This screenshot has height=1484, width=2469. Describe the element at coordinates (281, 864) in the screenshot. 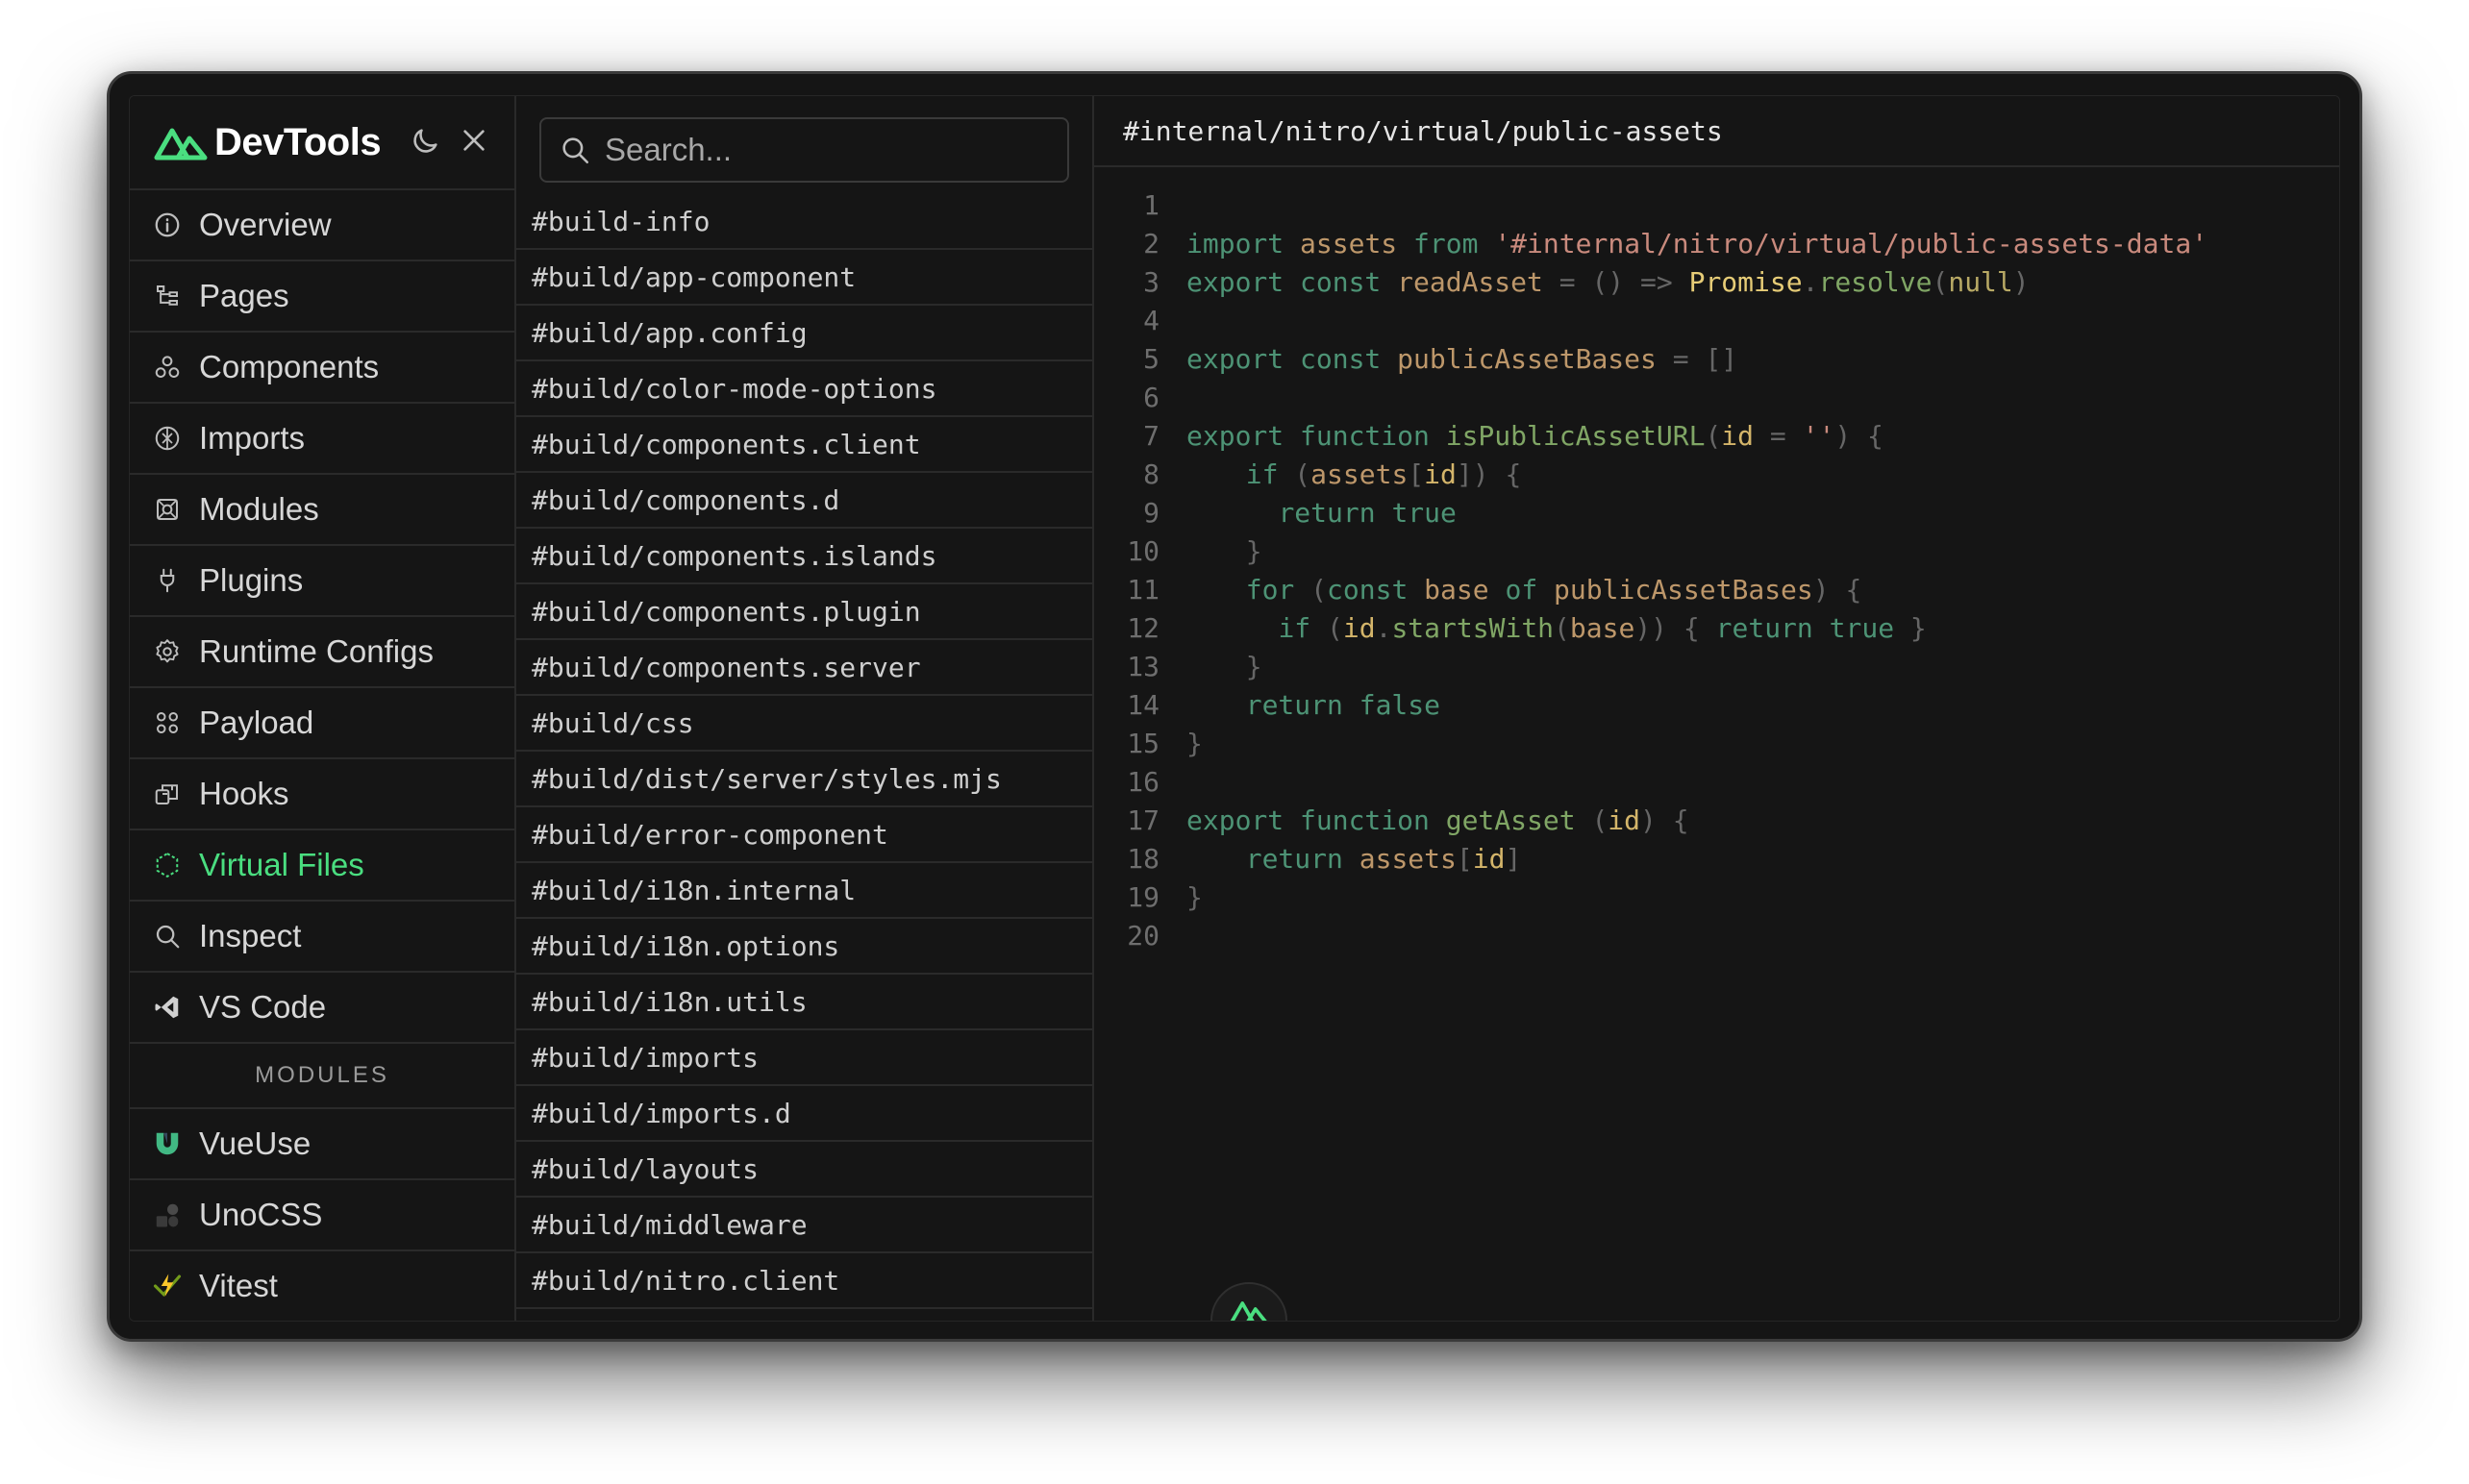

I see `sidebar-item-label: Virtual Files` at that location.